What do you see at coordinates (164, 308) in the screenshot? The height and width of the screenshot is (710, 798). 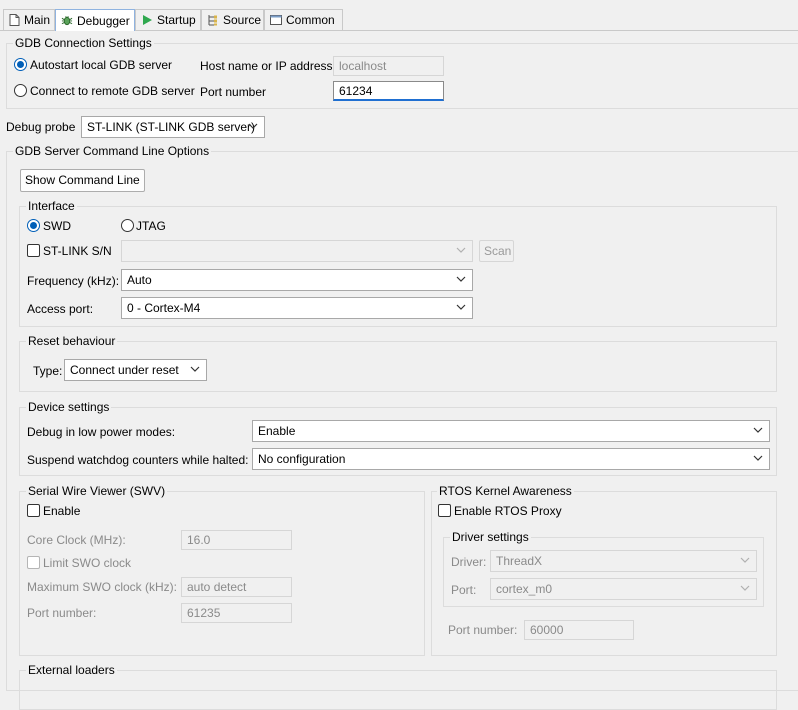 I see `access-port-value: 0 - Cortex-M4` at bounding box center [164, 308].